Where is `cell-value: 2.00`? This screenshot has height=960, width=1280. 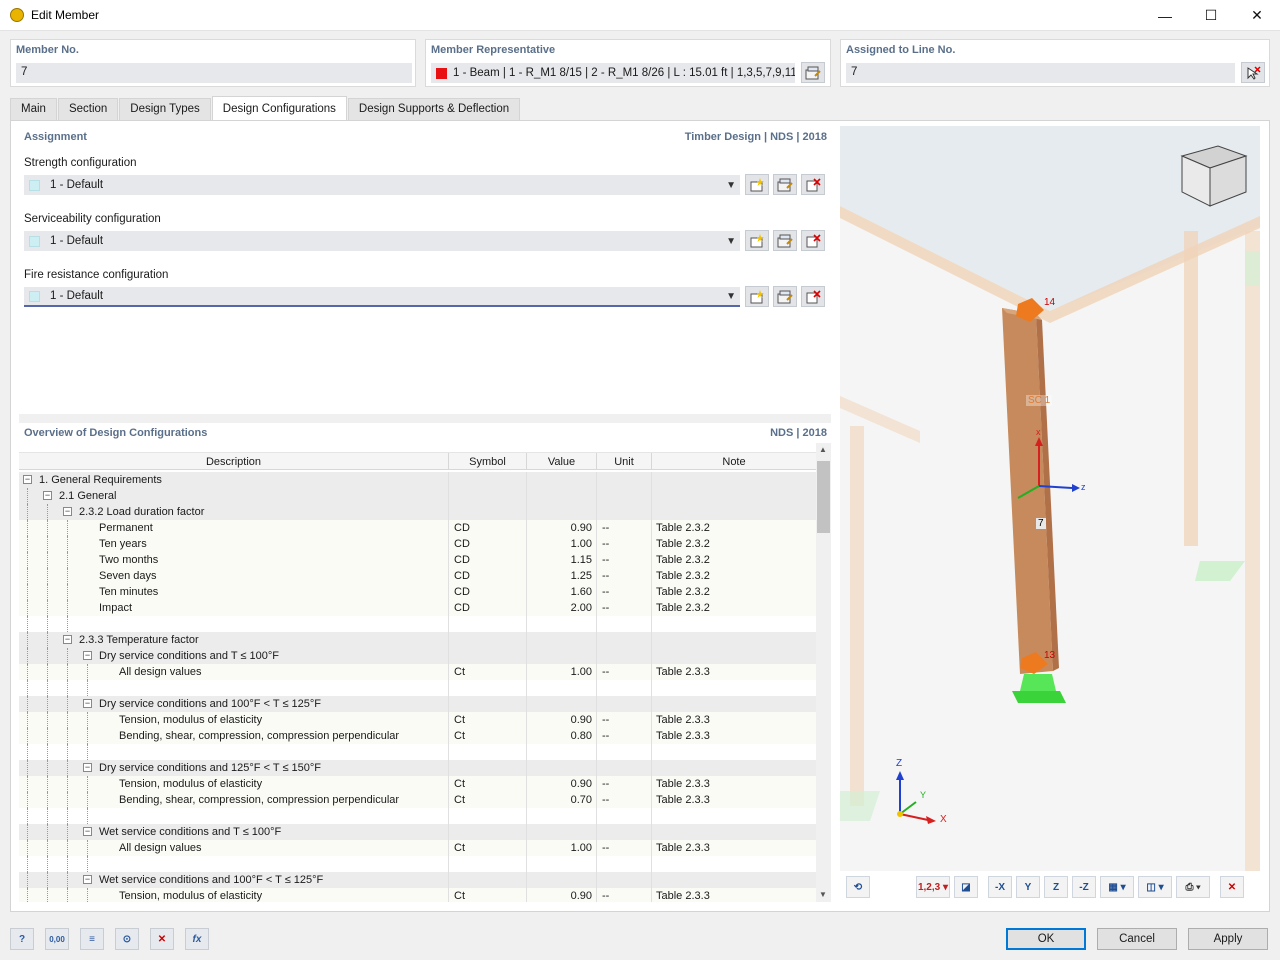
cell-value: 2.00 is located at coordinates (562, 608).